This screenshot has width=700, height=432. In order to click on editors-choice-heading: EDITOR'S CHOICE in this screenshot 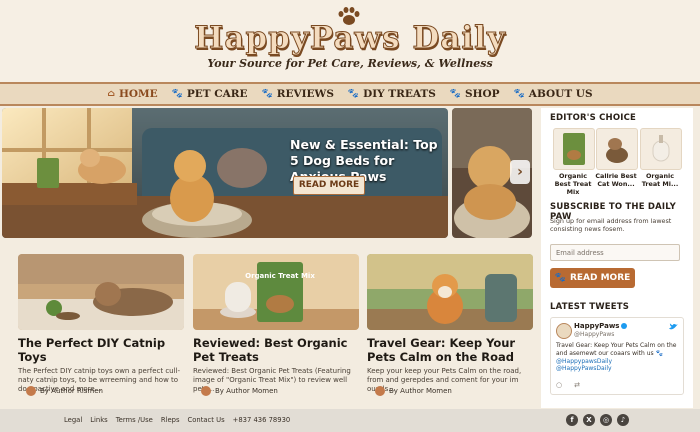, I will do `click(593, 118)`.